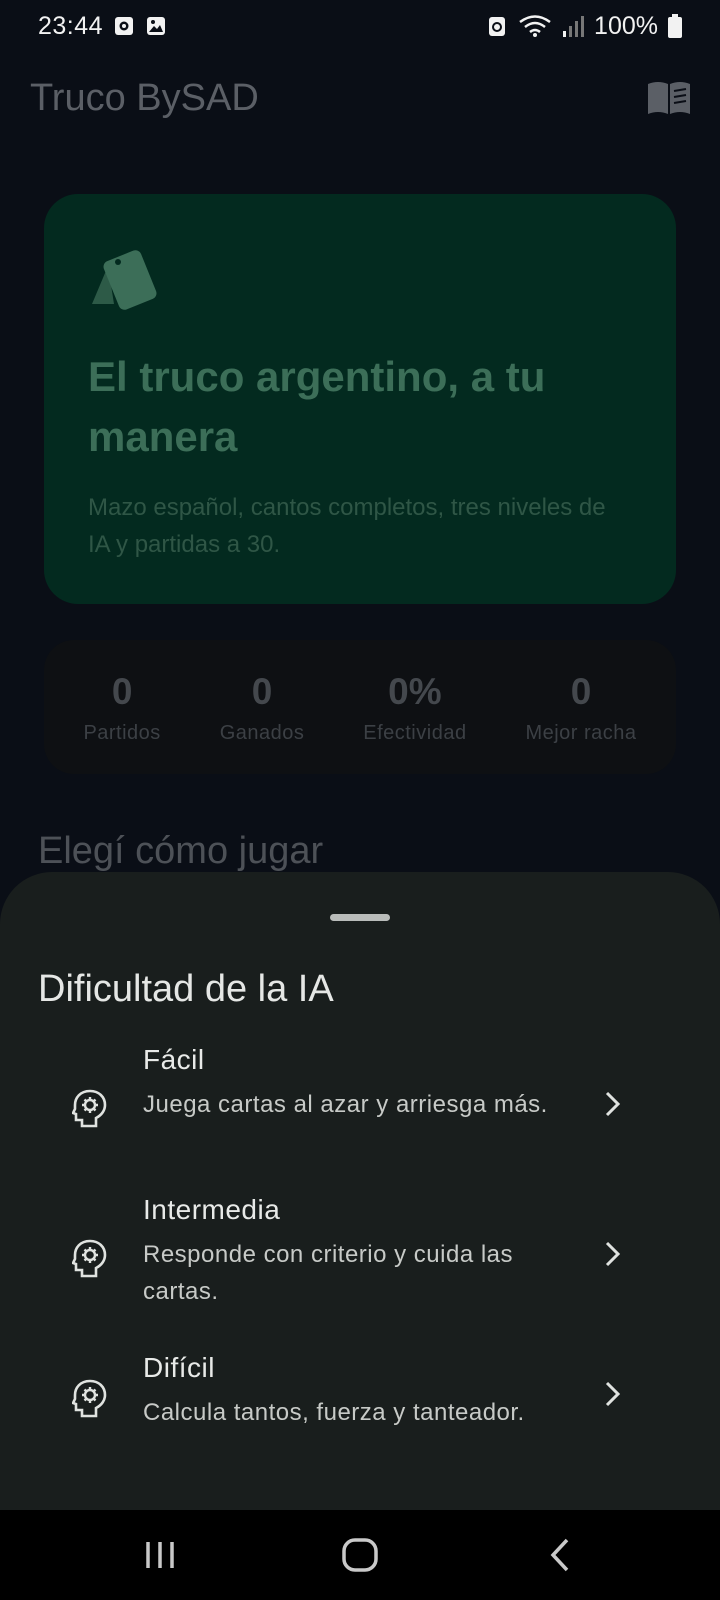  Describe the element at coordinates (124, 280) in the screenshot. I see `cards-icon` at that location.